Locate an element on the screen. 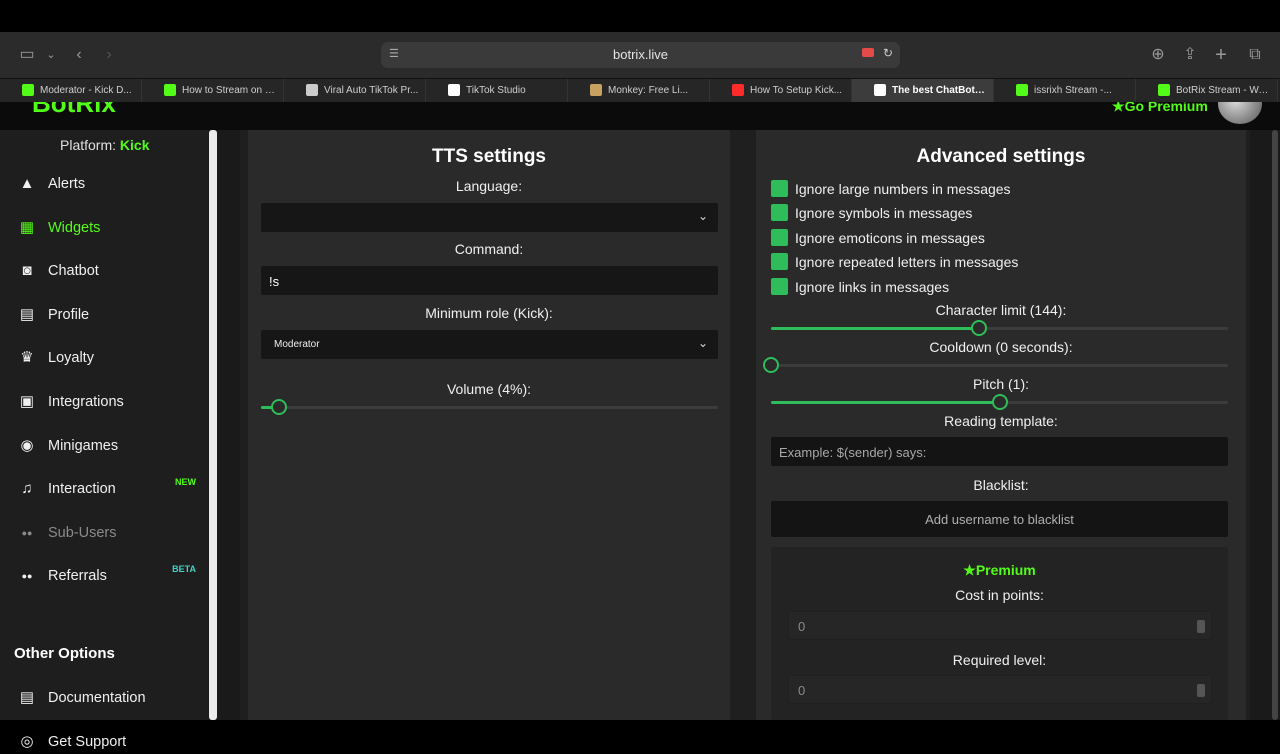 The image size is (1280, 754). support-icon: ◎ is located at coordinates (27, 741).